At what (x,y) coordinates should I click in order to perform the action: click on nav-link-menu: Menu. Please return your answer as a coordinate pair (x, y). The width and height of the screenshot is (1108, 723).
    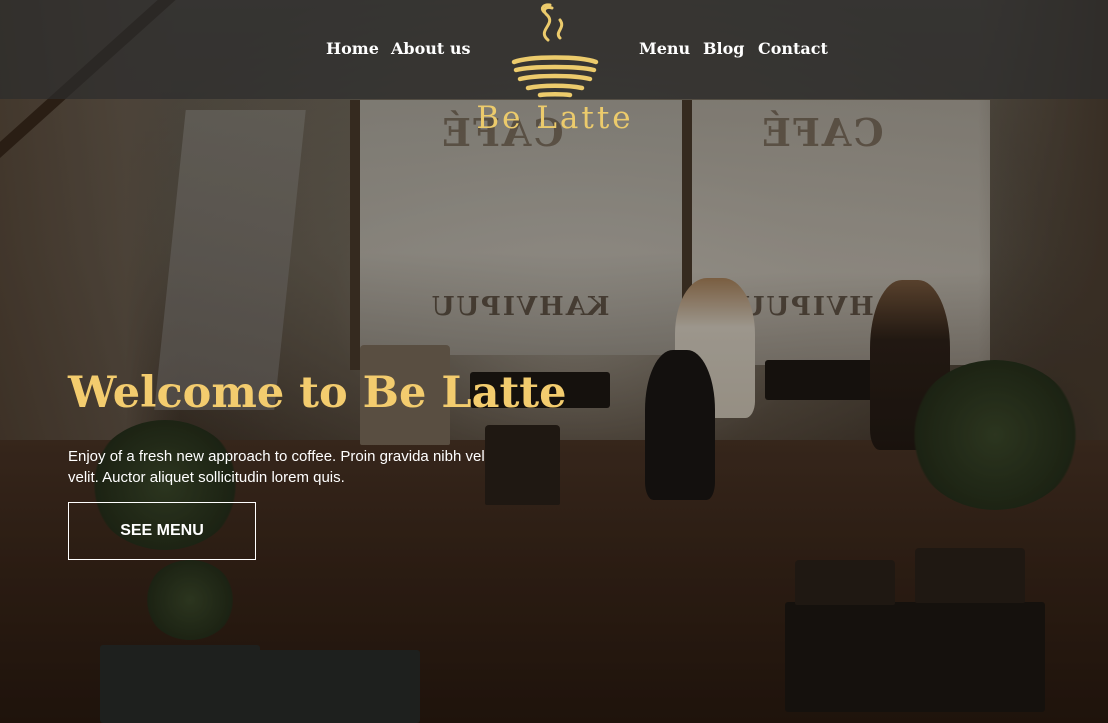
    Looking at the image, I should click on (664, 48).